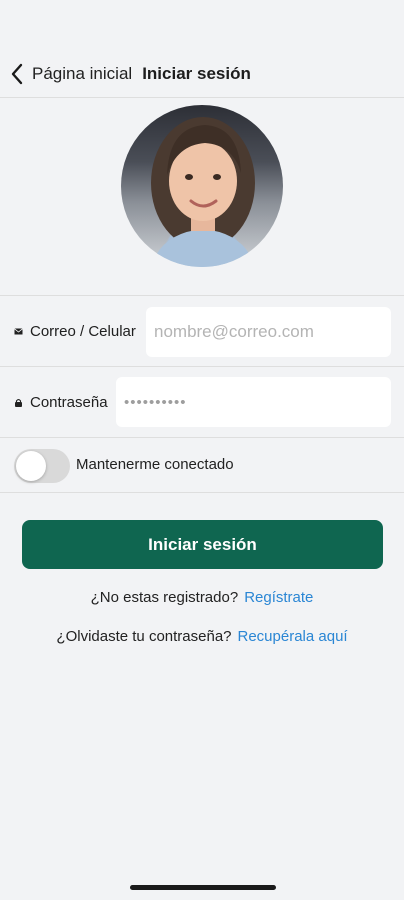 The height and width of the screenshot is (900, 404). I want to click on forgot-question: ¿Olvidaste tu contraseña?, so click(144, 636).